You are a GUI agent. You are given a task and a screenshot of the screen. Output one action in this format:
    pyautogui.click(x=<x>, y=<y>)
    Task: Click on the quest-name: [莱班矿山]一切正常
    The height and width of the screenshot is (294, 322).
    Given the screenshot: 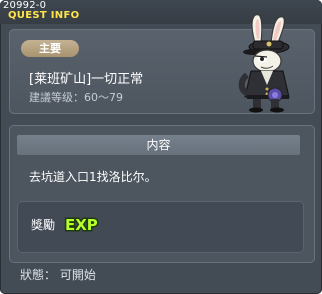 What is the action you would take?
    pyautogui.click(x=86, y=79)
    